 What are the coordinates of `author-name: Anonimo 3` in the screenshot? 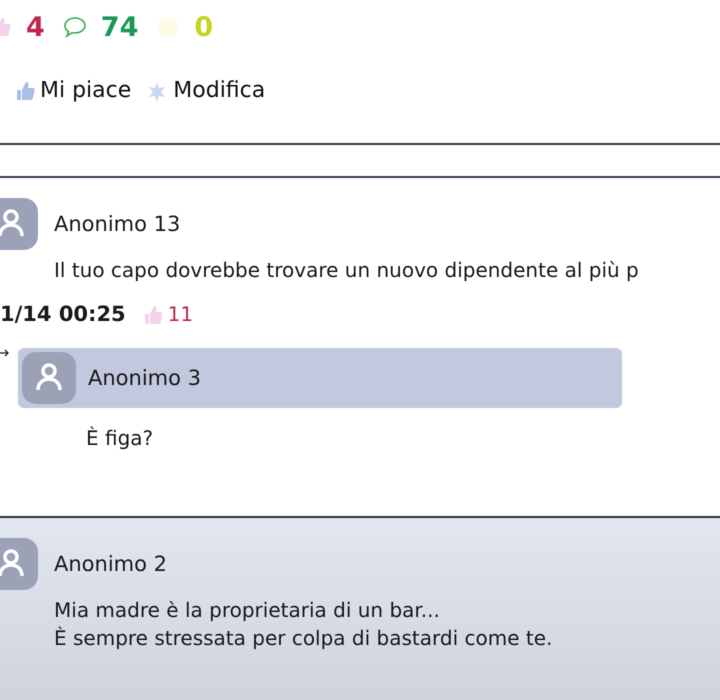 It's located at (145, 378).